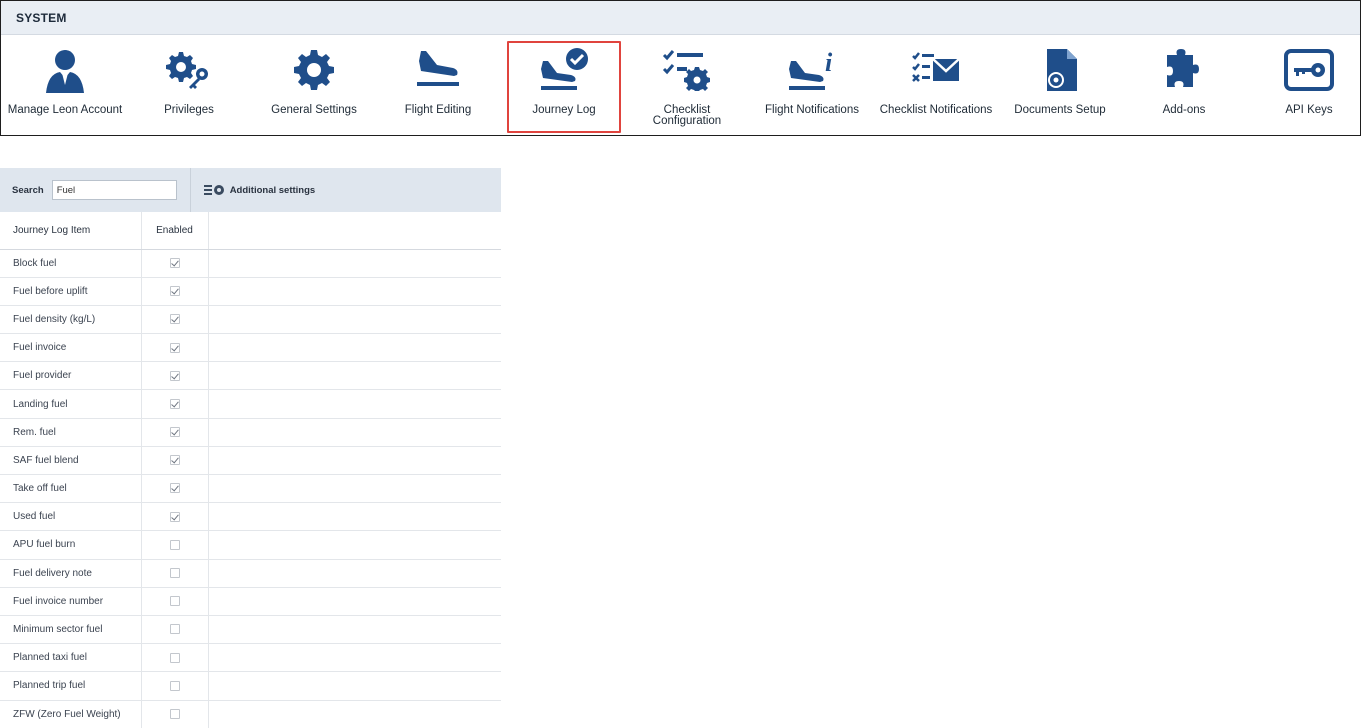  What do you see at coordinates (314, 70) in the screenshot?
I see `gear-icon` at bounding box center [314, 70].